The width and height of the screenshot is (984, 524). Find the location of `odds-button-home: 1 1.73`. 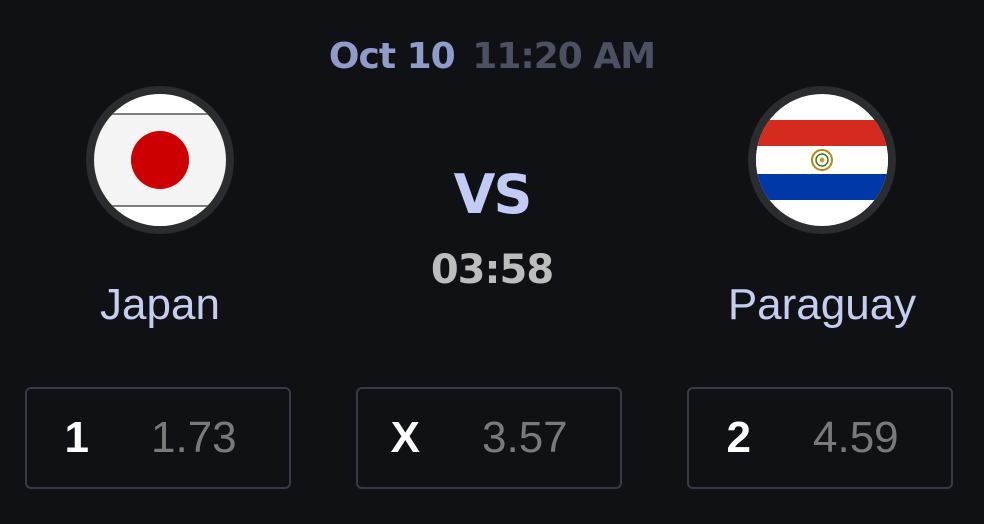

odds-button-home: 1 1.73 is located at coordinates (158, 438).